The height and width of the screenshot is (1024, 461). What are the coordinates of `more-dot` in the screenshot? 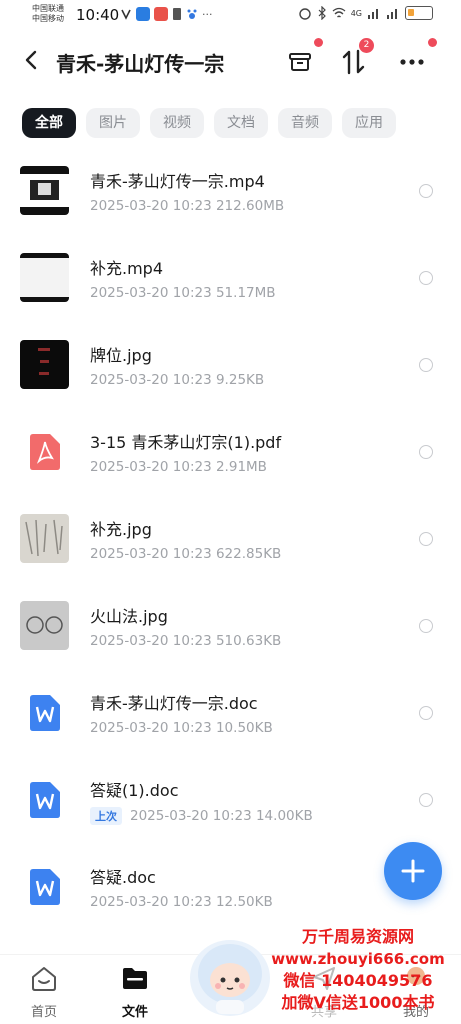 It's located at (432, 42).